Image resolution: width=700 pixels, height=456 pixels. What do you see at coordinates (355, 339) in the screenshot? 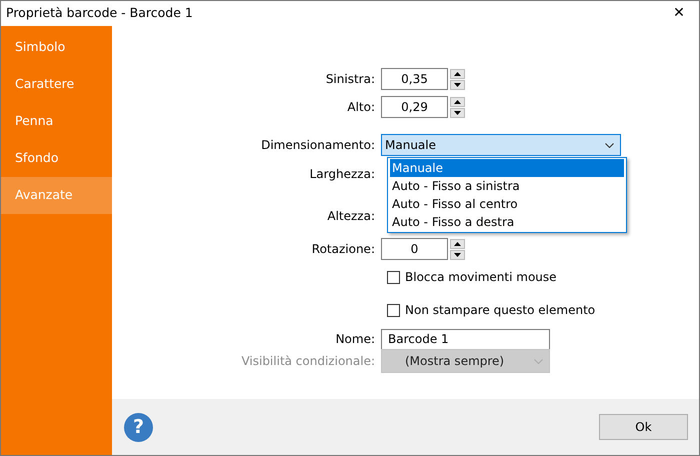
I see `field-label: Nome:` at bounding box center [355, 339].